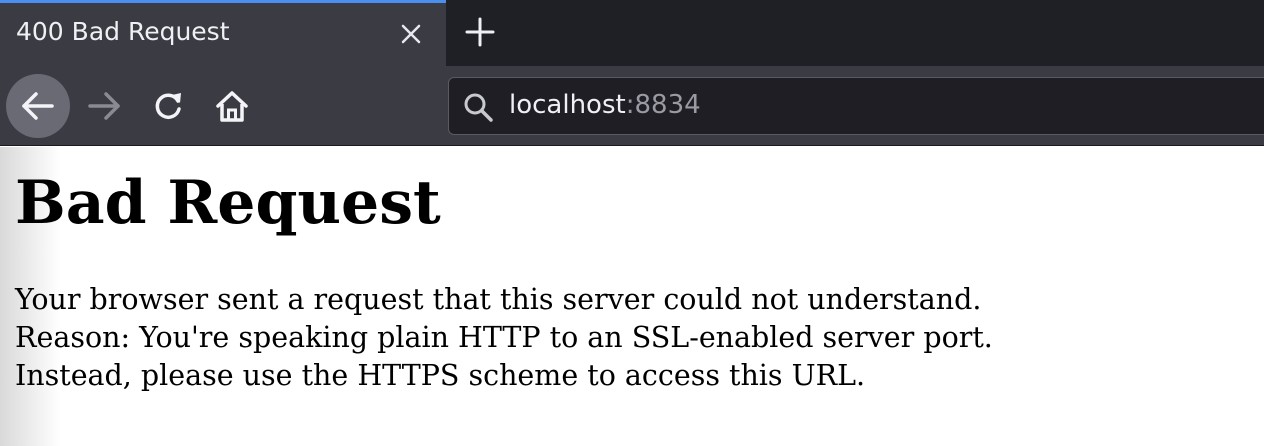 The width and height of the screenshot is (1264, 446). I want to click on url-host: localhost, so click(567, 105).